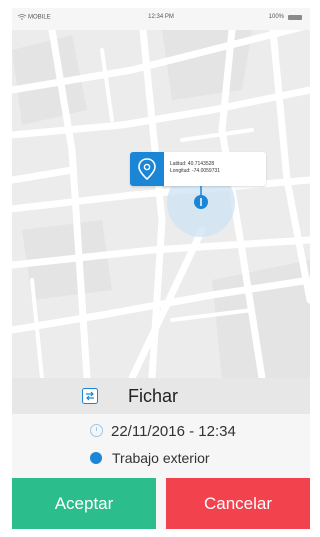 Image resolution: width=320 pixels, height=537 pixels. Describe the element at coordinates (96, 458) in the screenshot. I see `work-type-dot-icon` at that location.